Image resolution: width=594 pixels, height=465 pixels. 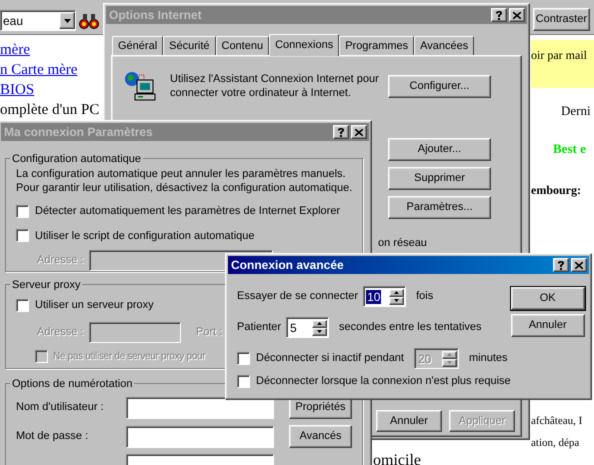 I want to click on side-button: Supprimer, so click(x=439, y=178).